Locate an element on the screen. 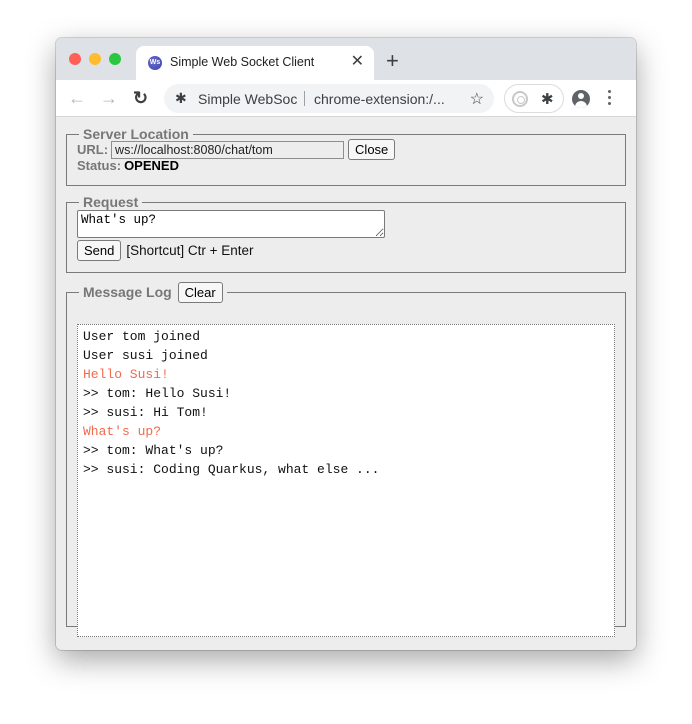 This screenshot has width=692, height=724. send-button: Send is located at coordinates (99, 250).